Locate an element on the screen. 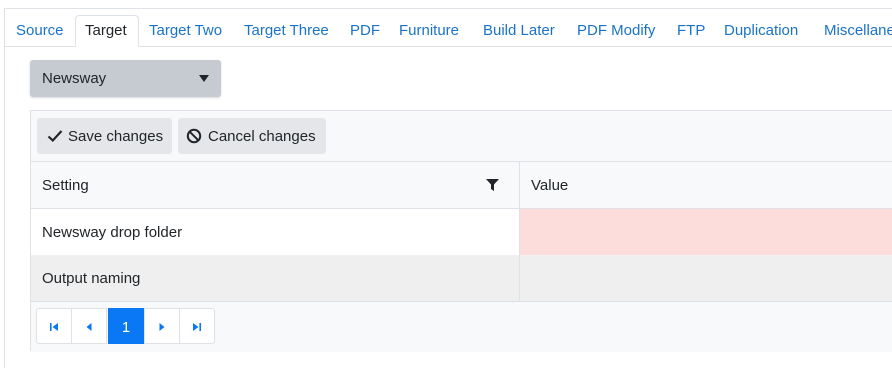 This screenshot has height=368, width=892. column-header-setting-label: Setting is located at coordinates (65, 185).